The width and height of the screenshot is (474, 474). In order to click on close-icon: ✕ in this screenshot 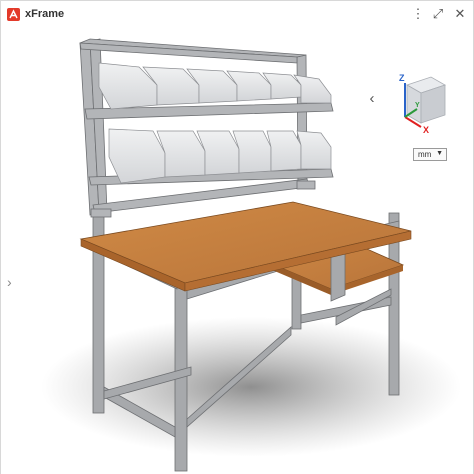, I will do `click(460, 14)`.